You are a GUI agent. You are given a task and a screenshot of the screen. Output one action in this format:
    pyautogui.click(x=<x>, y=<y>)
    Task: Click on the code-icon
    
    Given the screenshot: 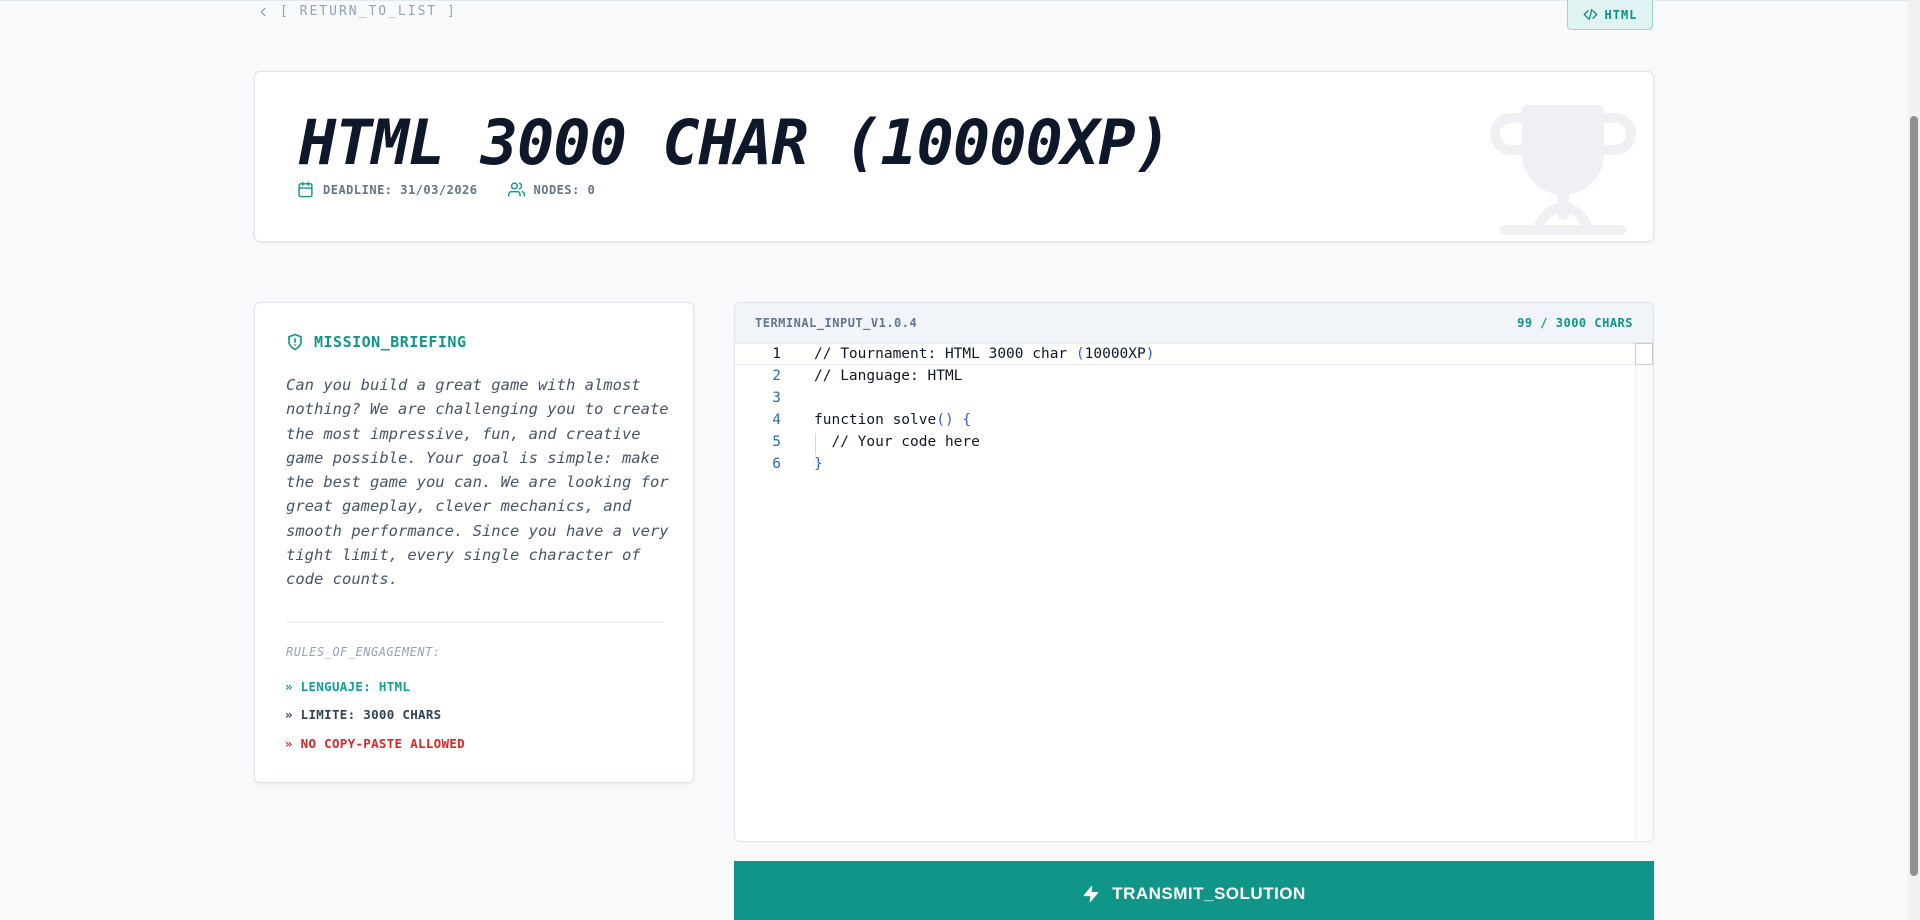 What is the action you would take?
    pyautogui.click(x=1590, y=14)
    